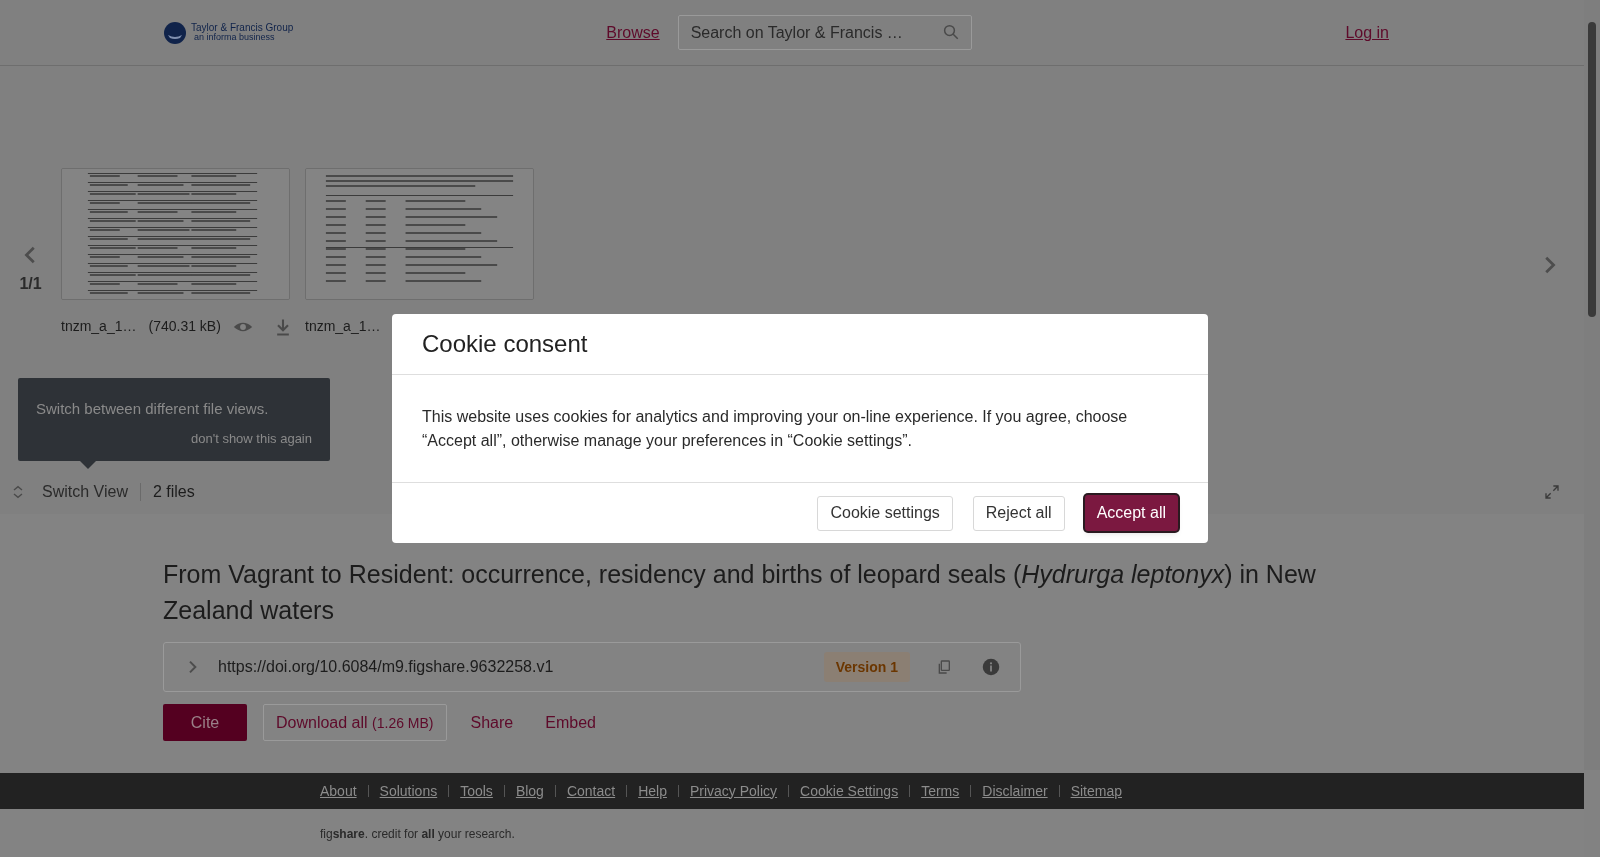  Describe the element at coordinates (740, 592) in the screenshot. I see `item-title: From Vagrant to Resident: occurrence, residency and births of leopard seals (Hydrurga leptonyx) in New Zealand waters` at that location.